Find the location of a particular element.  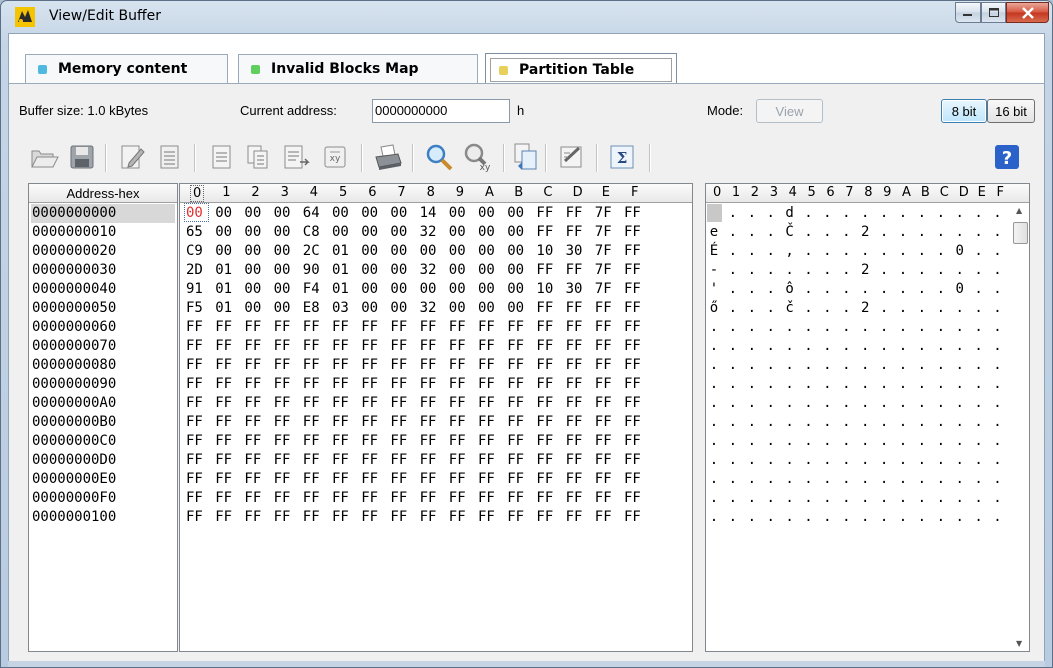

address-row: 00000000D0 is located at coordinates (73, 460).